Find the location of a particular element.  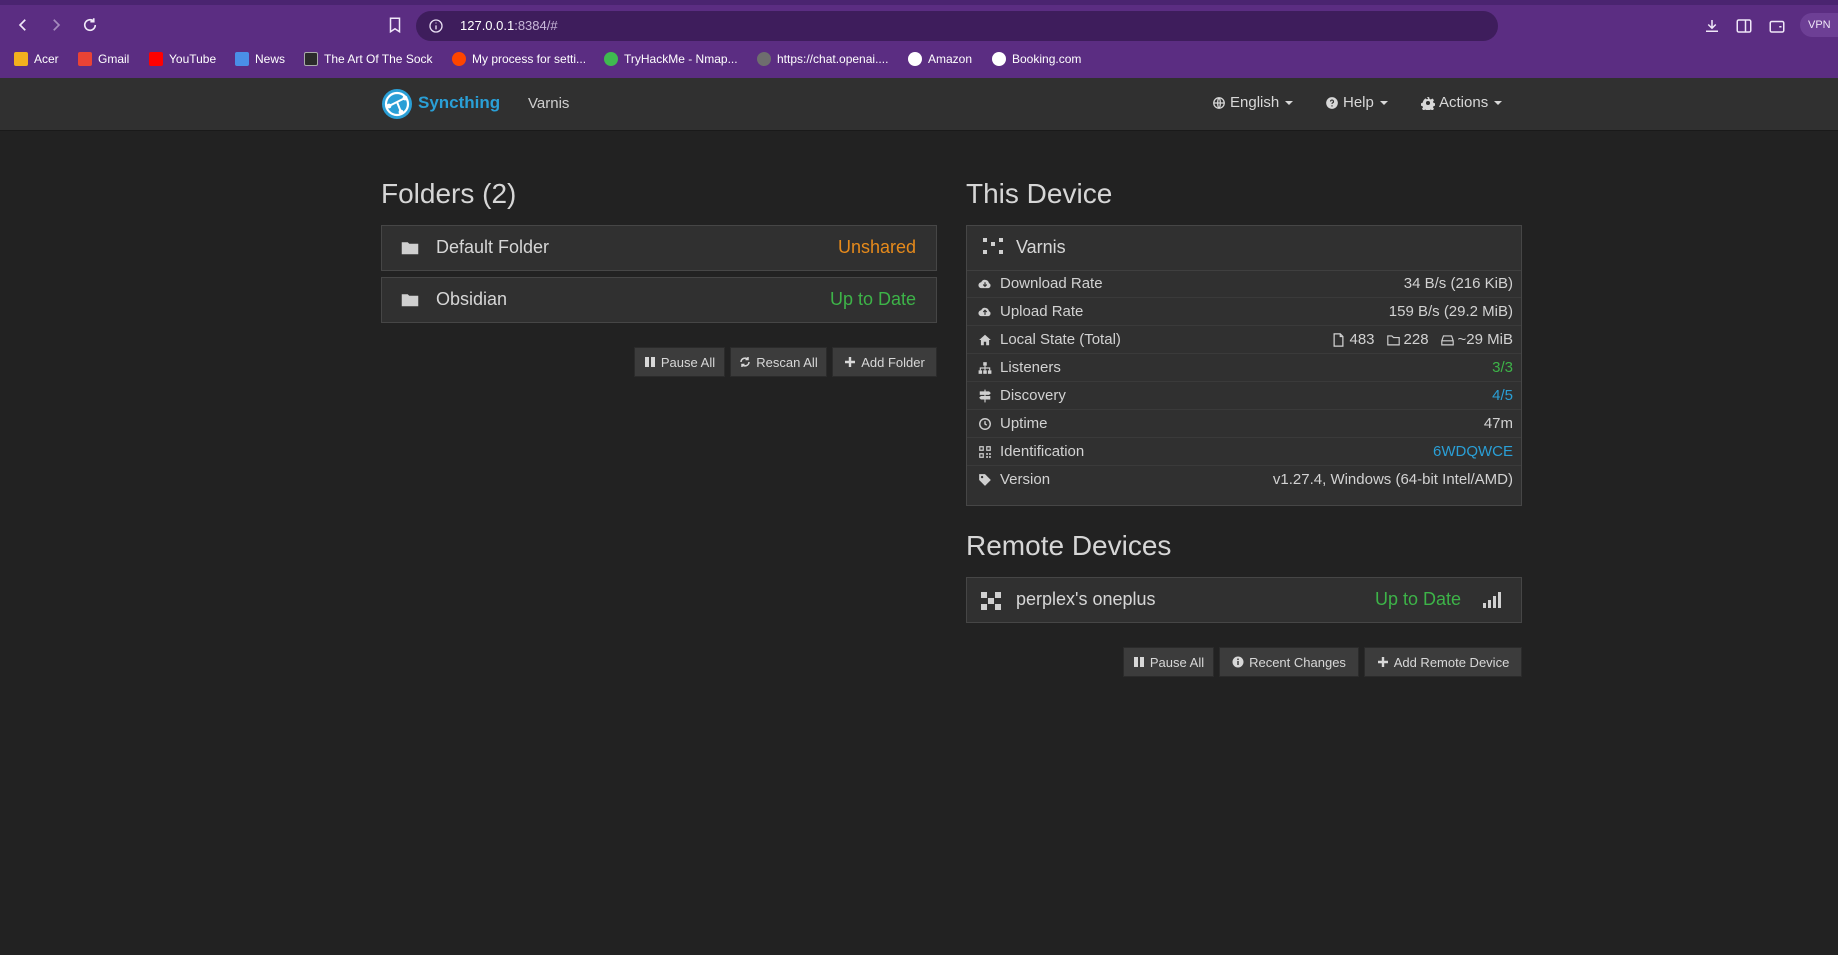

info-icon is located at coordinates (436, 26).